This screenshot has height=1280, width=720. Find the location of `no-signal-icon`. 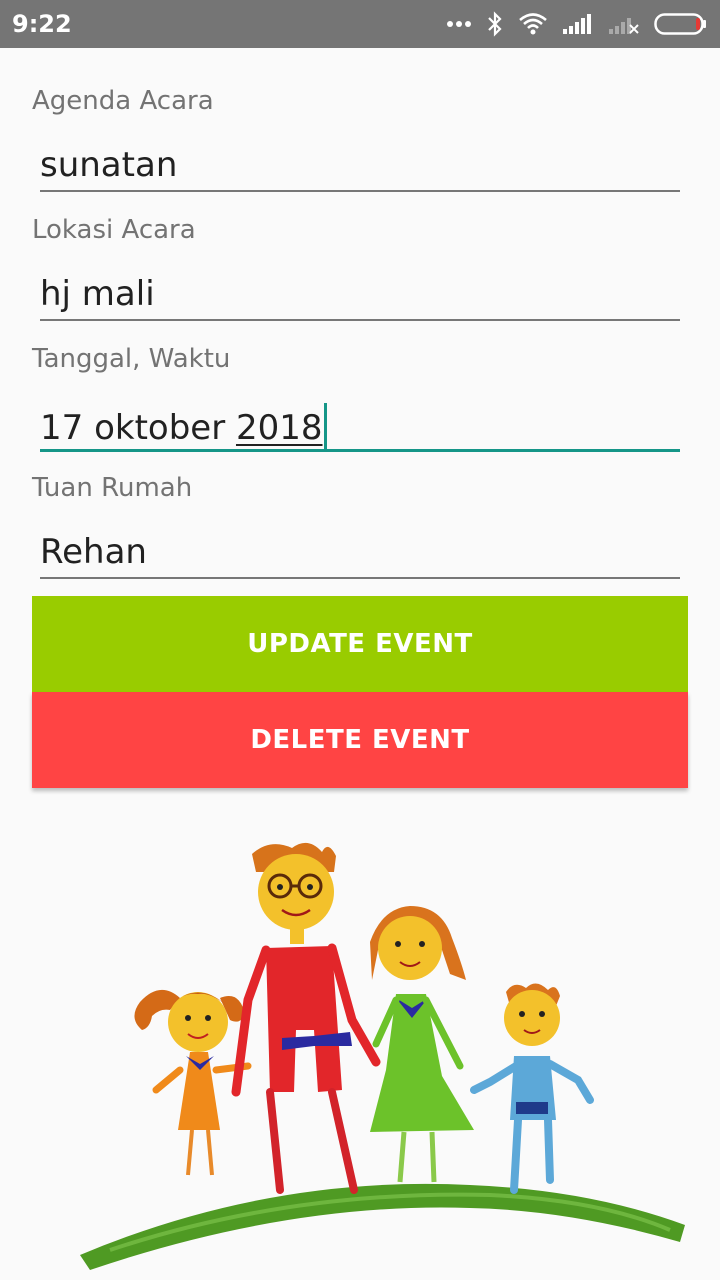

no-signal-icon is located at coordinates (624, 26).